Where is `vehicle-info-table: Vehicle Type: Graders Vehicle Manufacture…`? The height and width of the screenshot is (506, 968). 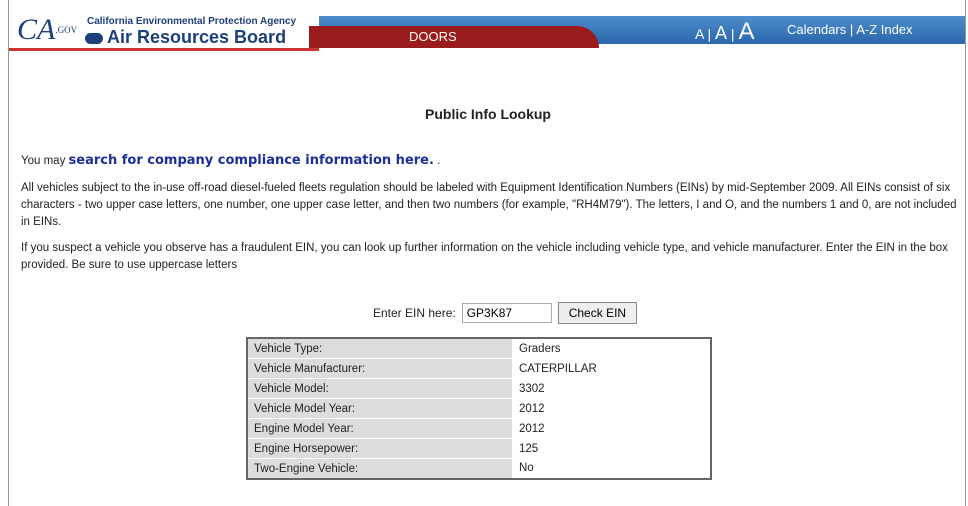
vehicle-info-table: Vehicle Type: Graders Vehicle Manufacture… is located at coordinates (479, 408).